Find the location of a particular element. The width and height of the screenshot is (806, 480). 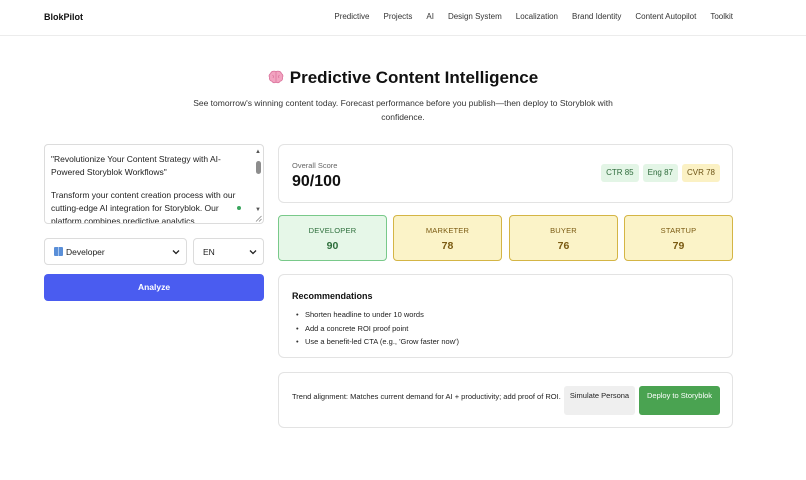

metric-badges: CTR 85 Eng 87 CVR 78 is located at coordinates (660, 173).